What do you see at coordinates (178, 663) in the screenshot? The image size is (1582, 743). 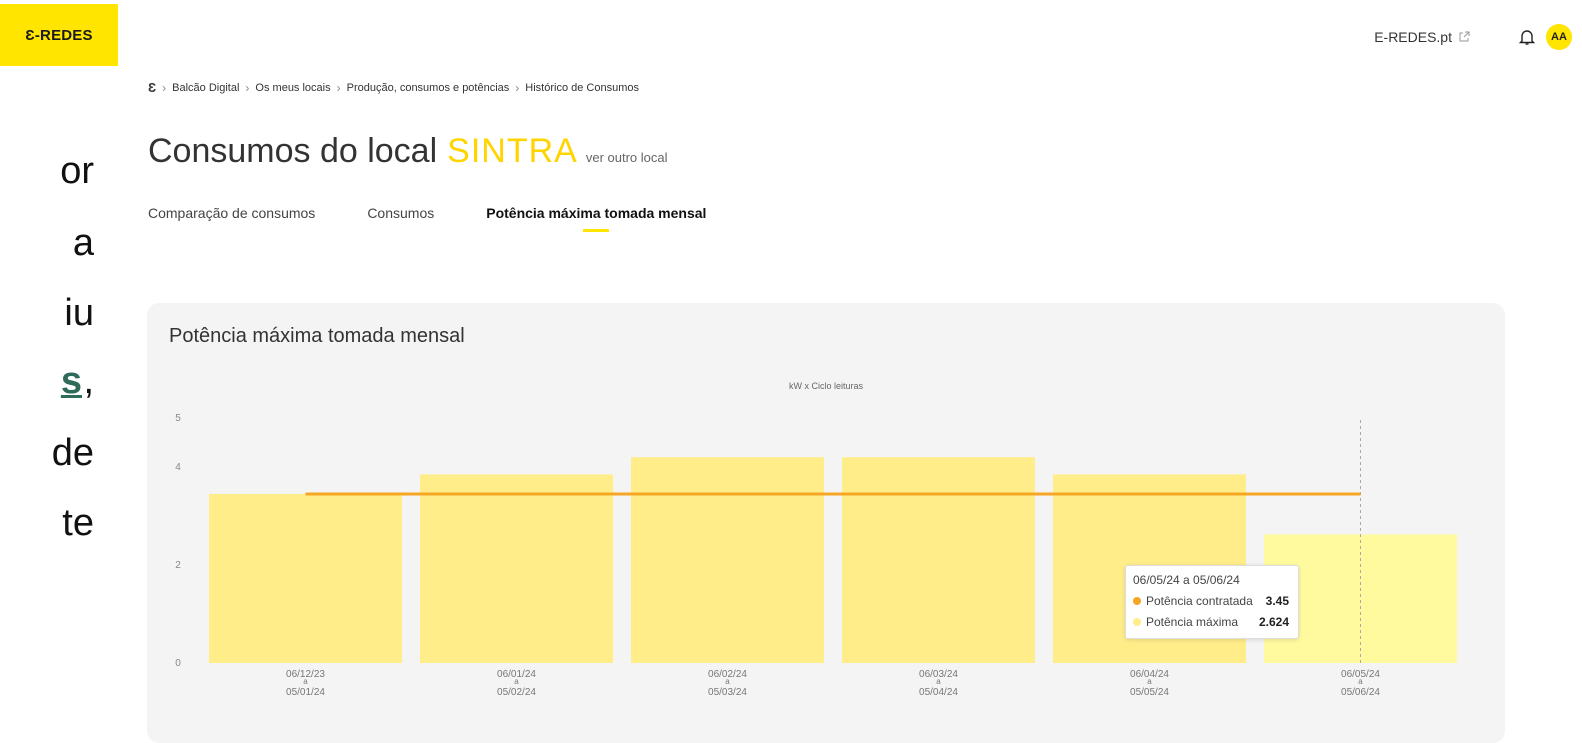 I see `y-tick-label: 0` at bounding box center [178, 663].